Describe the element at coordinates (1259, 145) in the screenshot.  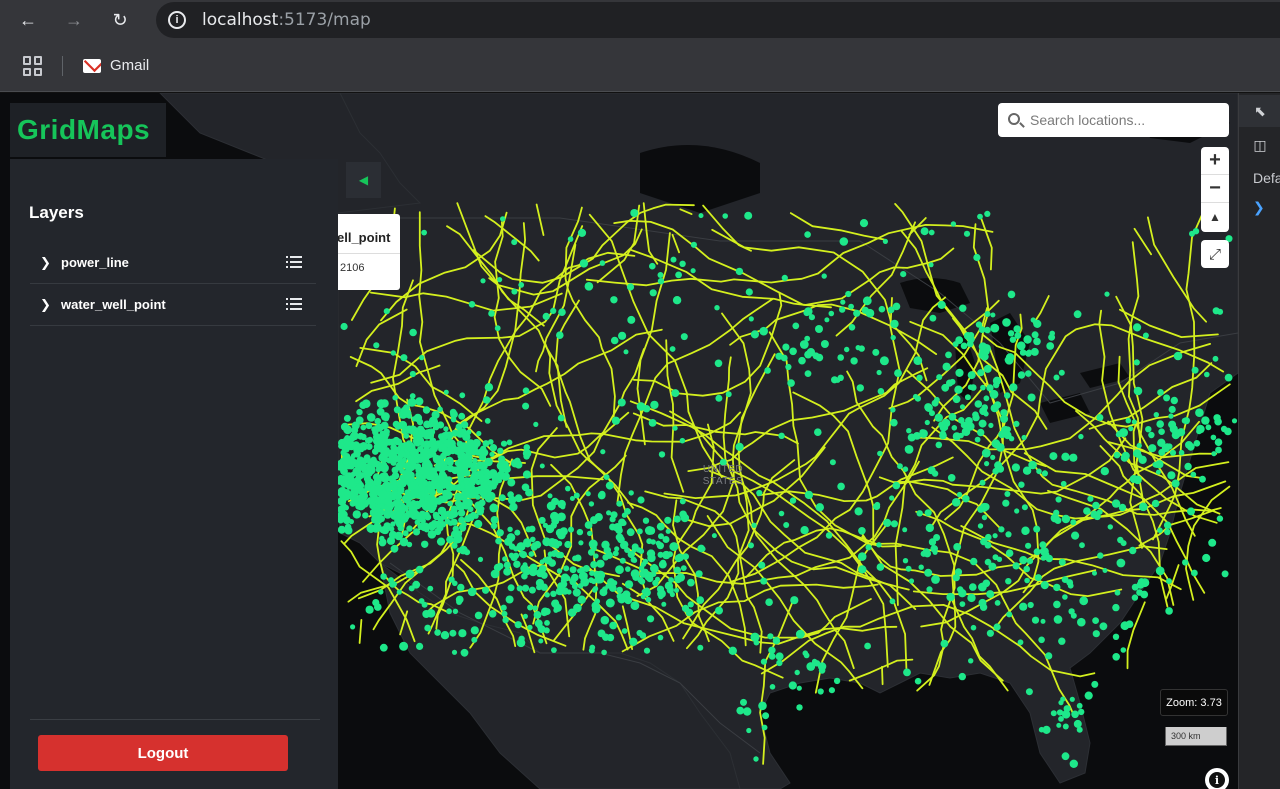
I see `toggle-panel-icon: ◫` at that location.